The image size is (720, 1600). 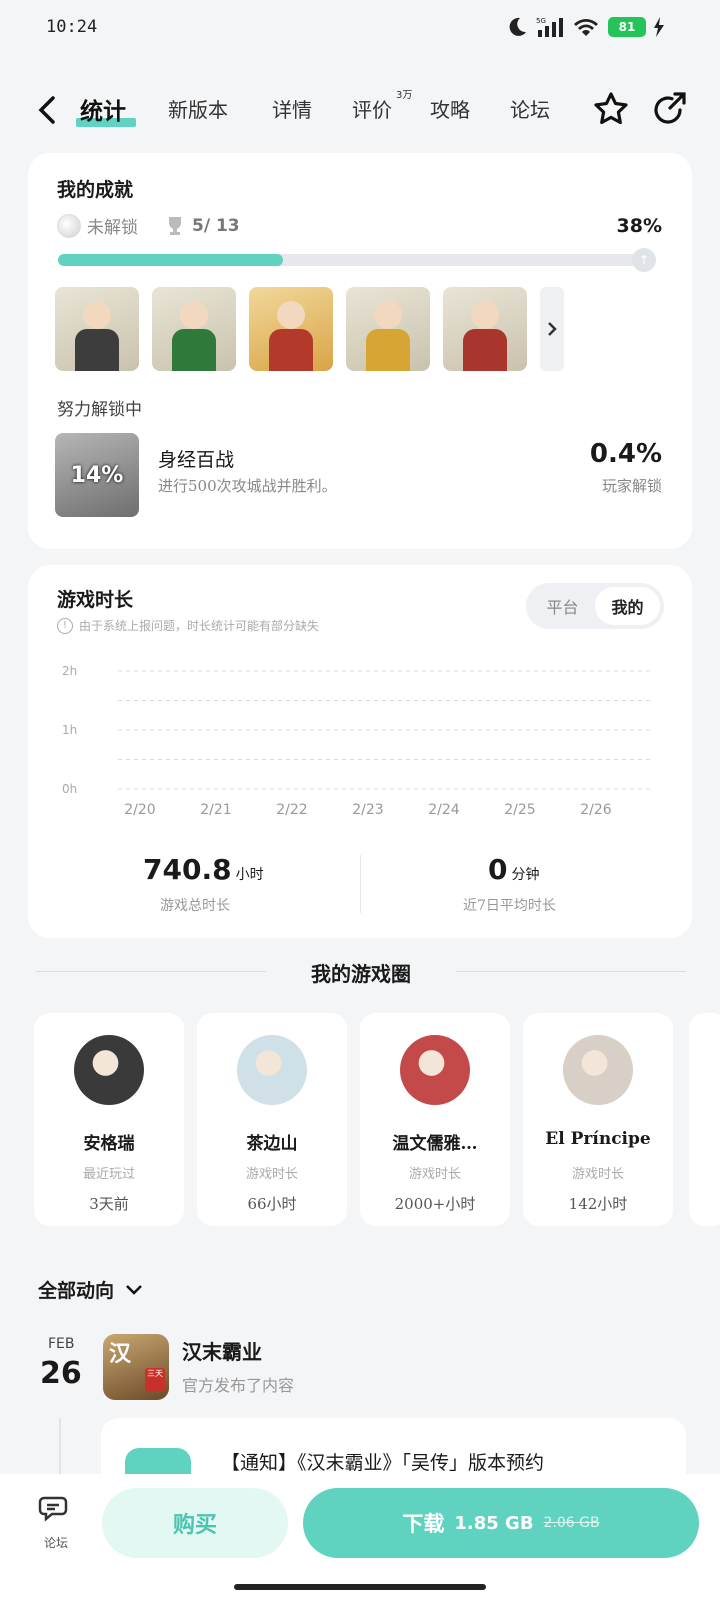 What do you see at coordinates (72, 27) in the screenshot?
I see `status-time: 10:24` at bounding box center [72, 27].